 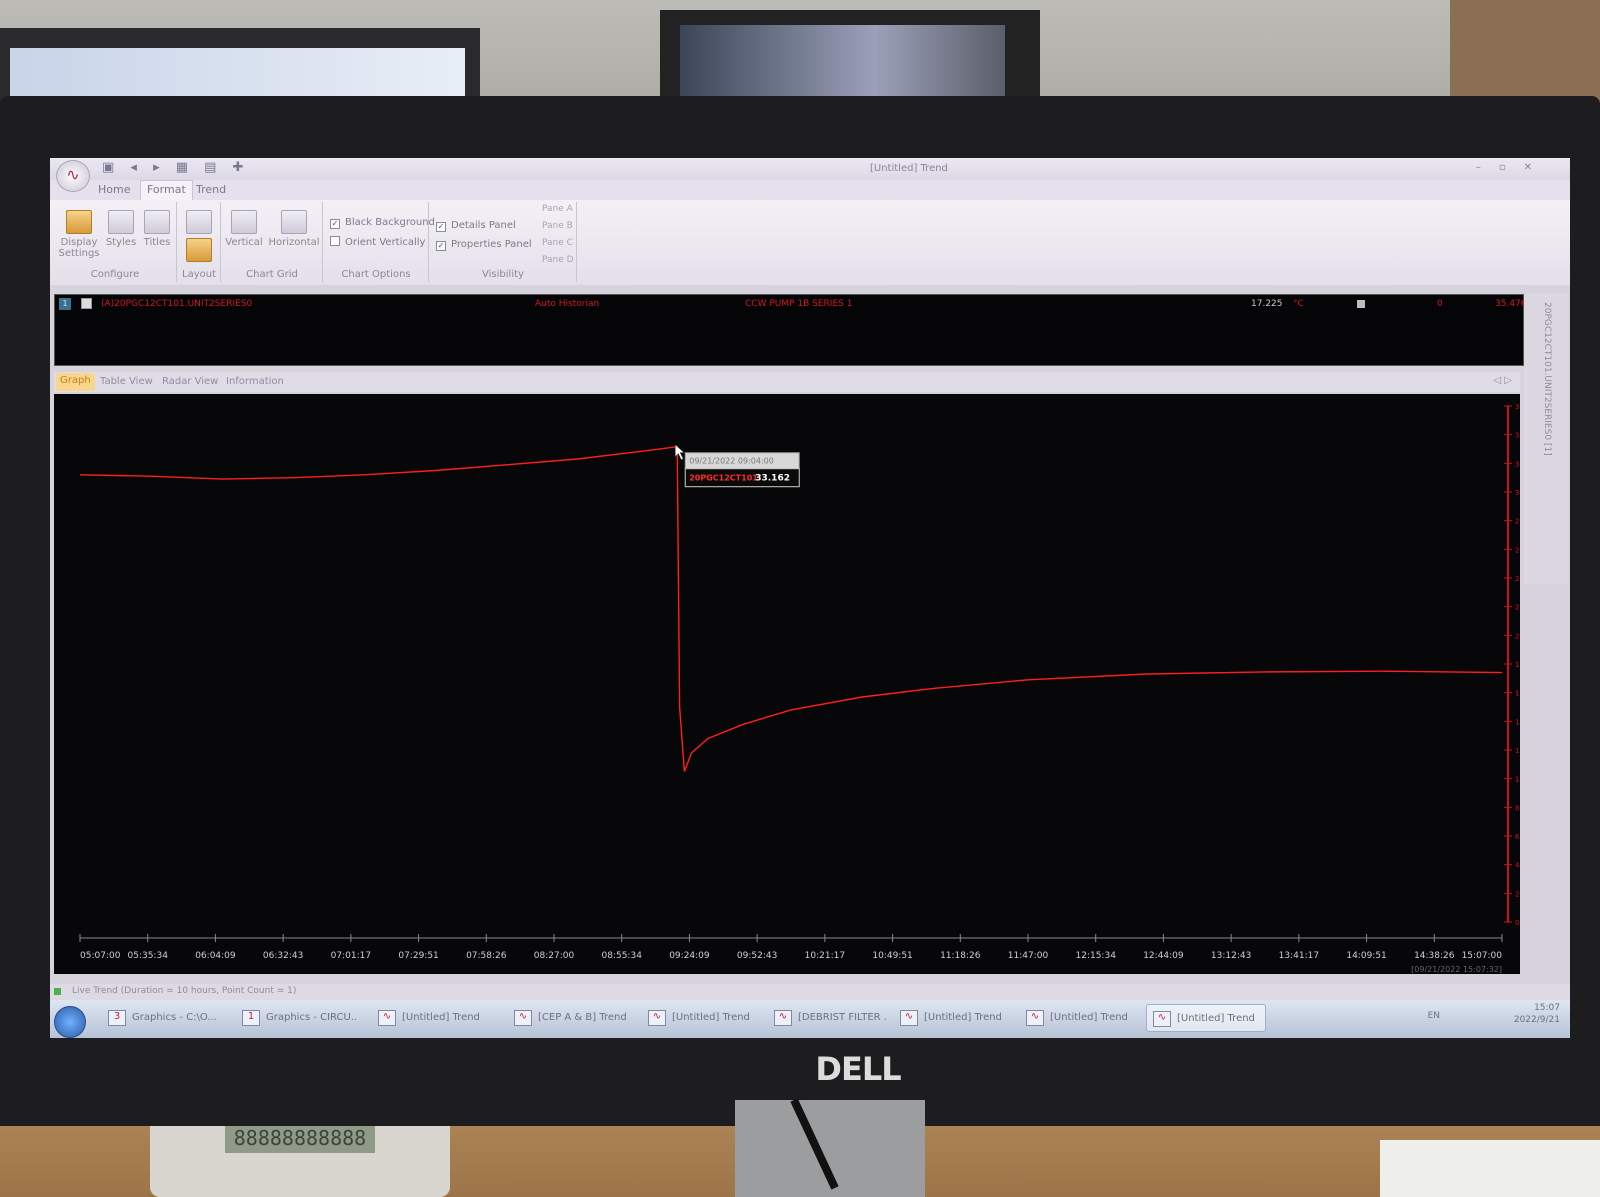 I want to click on y-tick-label: 0, so click(x=1517, y=923).